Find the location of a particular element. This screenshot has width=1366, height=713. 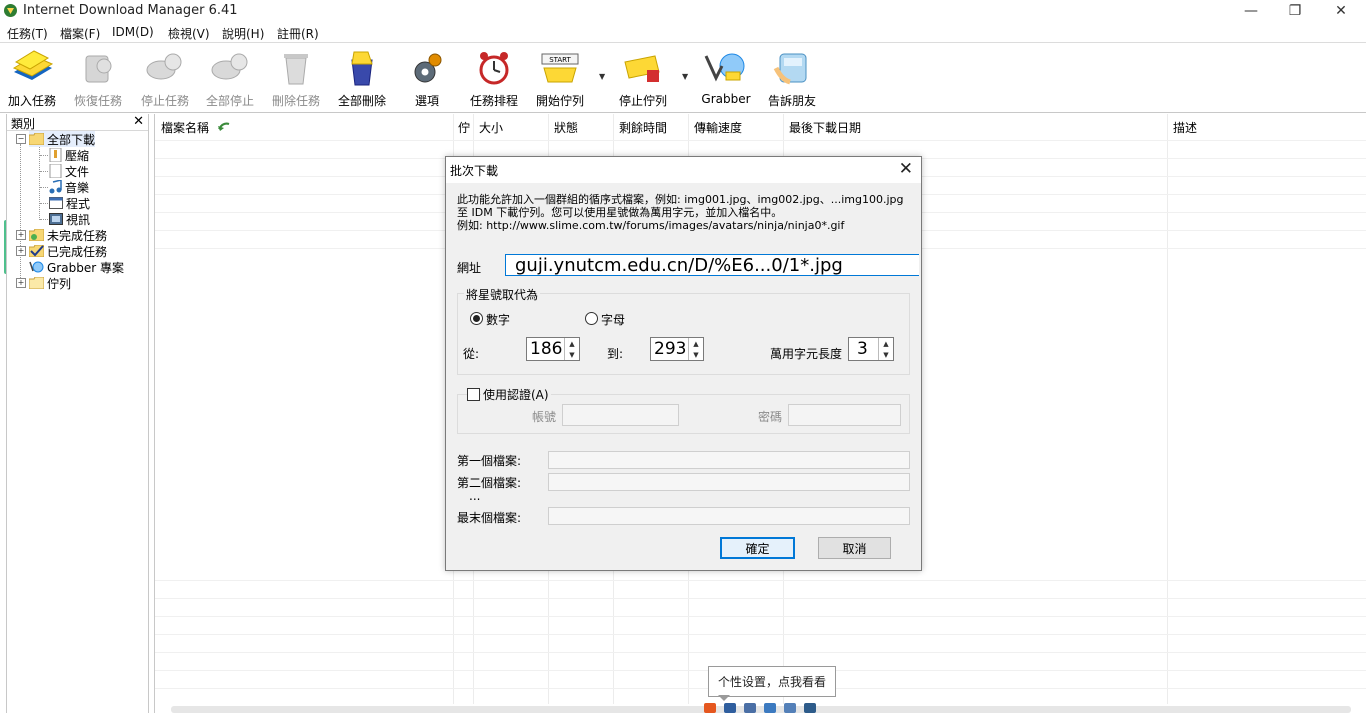

sidebar-item-documents: 文件 is located at coordinates (69, 171).